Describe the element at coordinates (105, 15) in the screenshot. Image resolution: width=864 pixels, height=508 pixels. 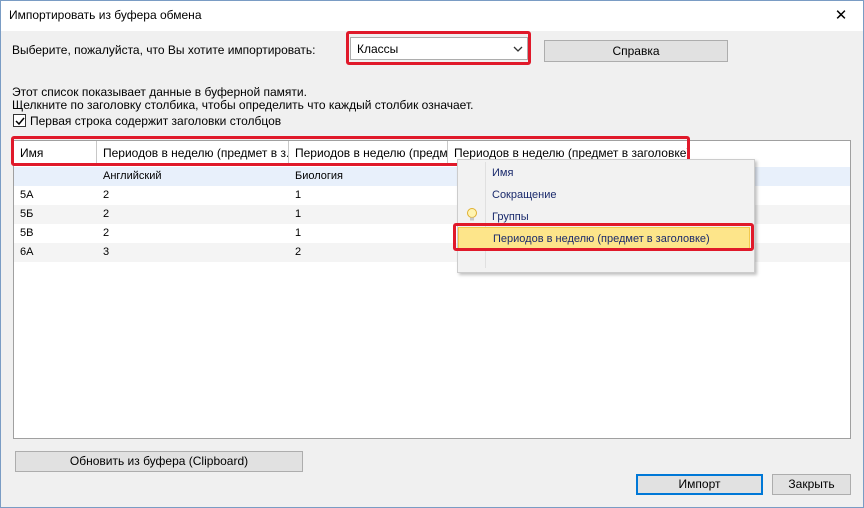
I see `window-title: Импортировать из буфера обмена` at that location.